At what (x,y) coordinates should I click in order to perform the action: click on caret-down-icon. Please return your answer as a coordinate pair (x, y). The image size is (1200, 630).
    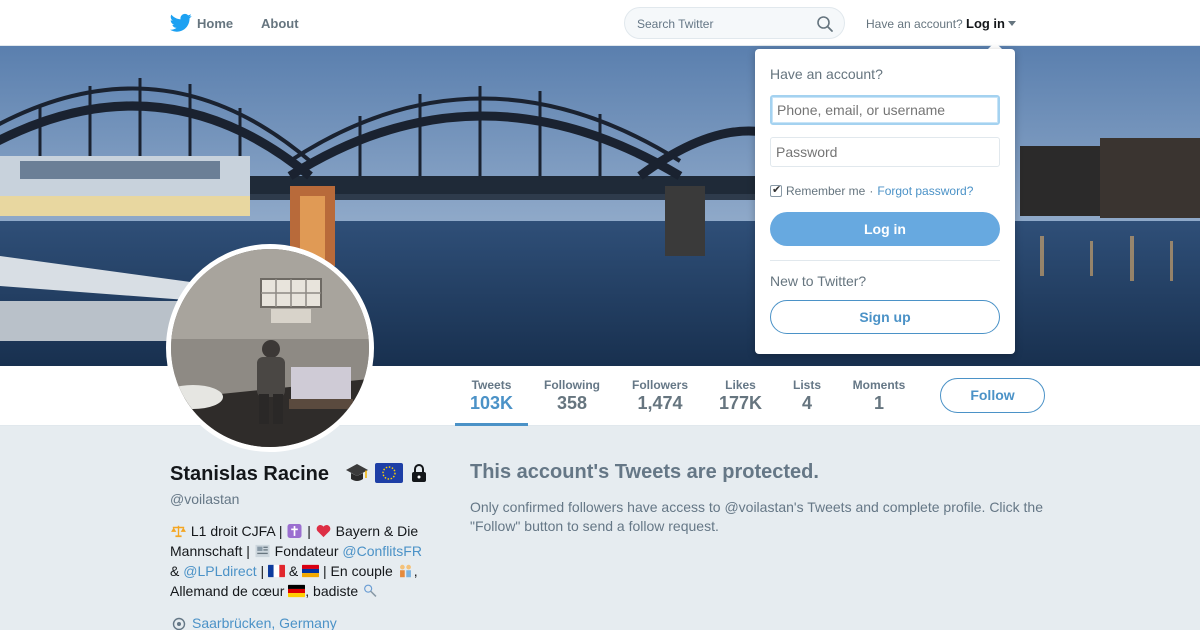
    Looking at the image, I should click on (1012, 23).